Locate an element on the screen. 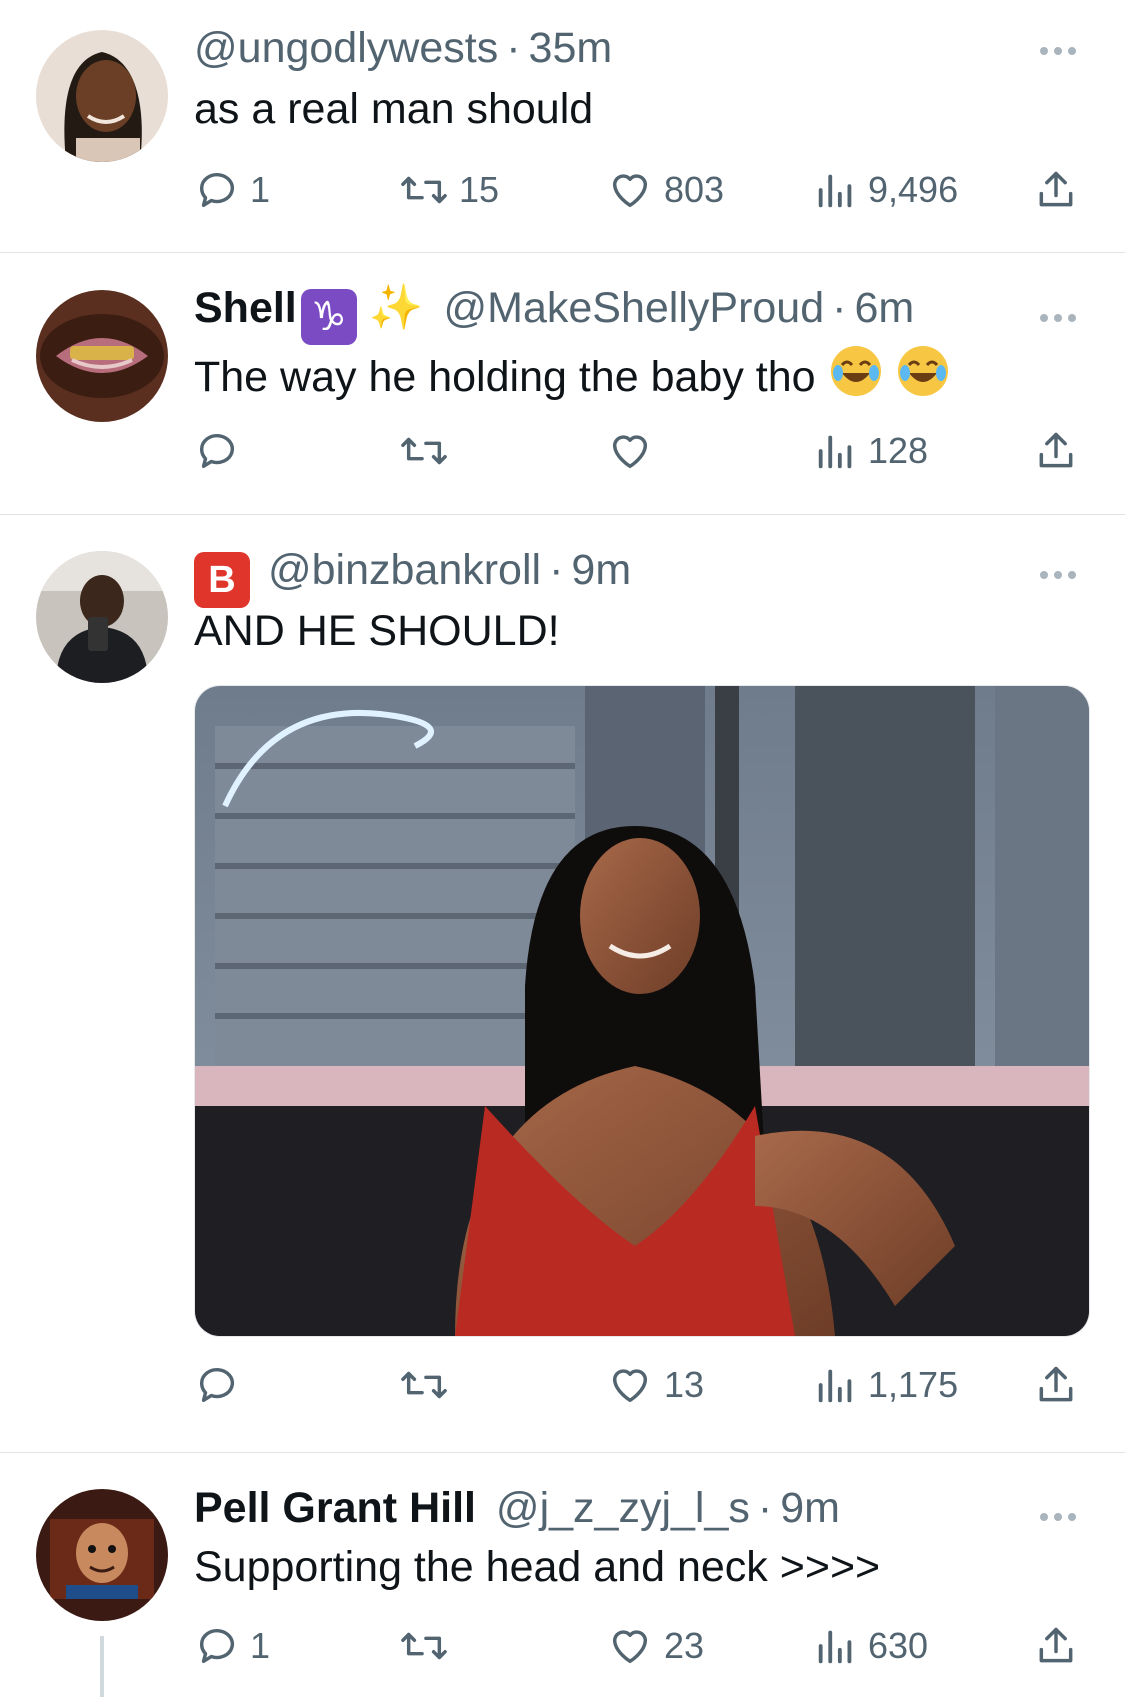 This screenshot has height=1697, width=1125. tweet-header: B @binzbankroll · 9m is located at coordinates (412, 576).